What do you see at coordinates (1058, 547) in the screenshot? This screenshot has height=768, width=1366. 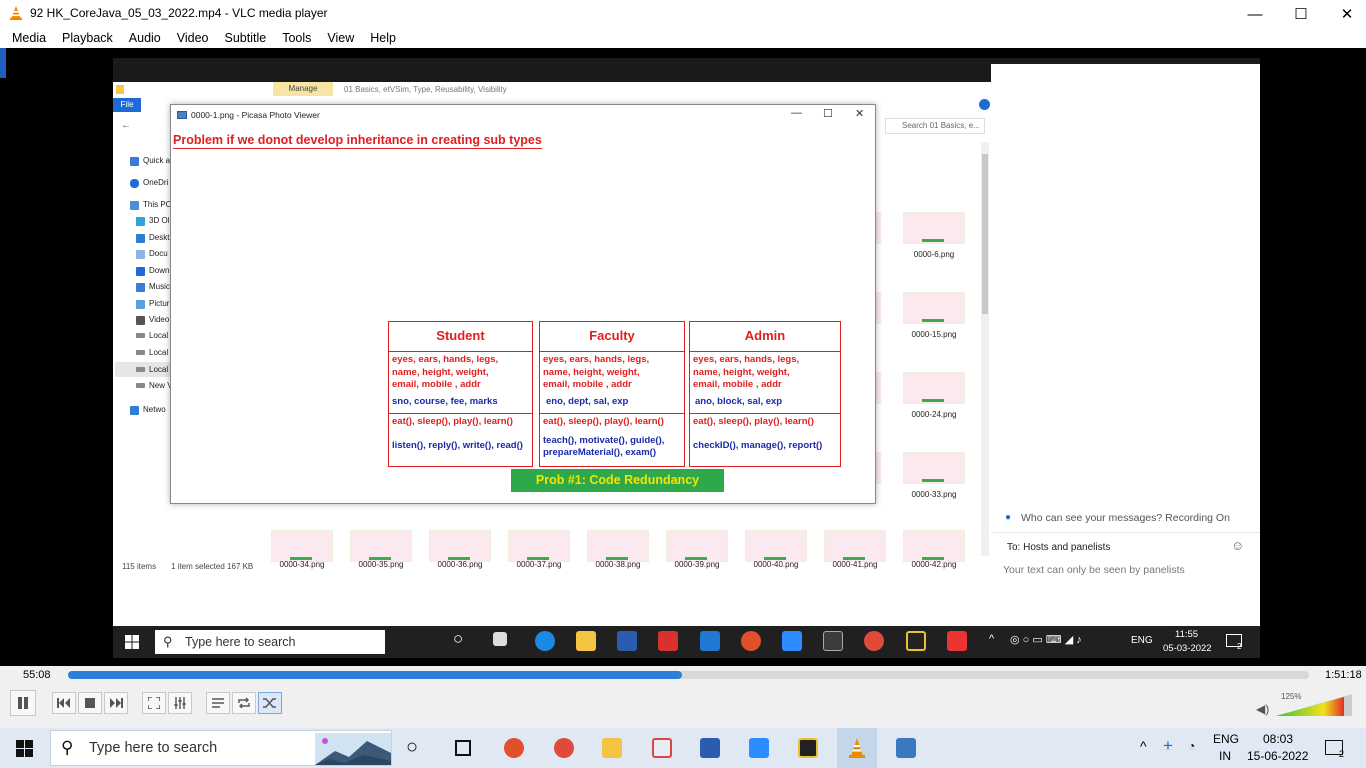 I see `chat-recipient-selector: To: Hosts and panelists` at bounding box center [1058, 547].